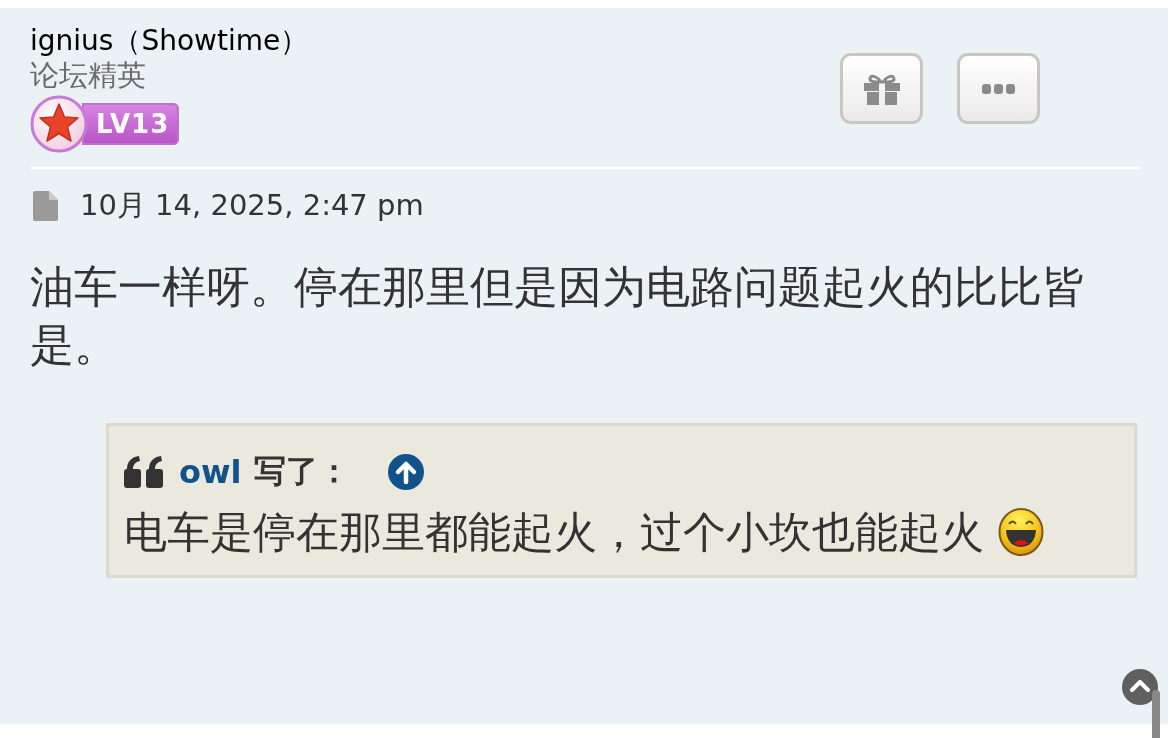  Describe the element at coordinates (88, 75) in the screenshot. I see `user-rank: 论坛精英` at that location.